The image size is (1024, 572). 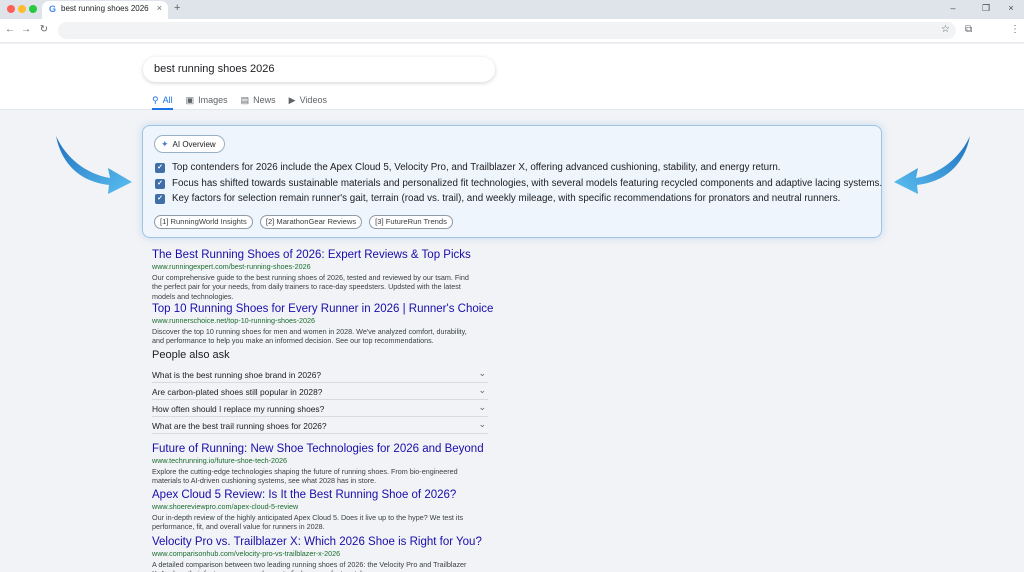 What do you see at coordinates (1015, 29) in the screenshot?
I see `menu-icon: ⋮` at bounding box center [1015, 29].